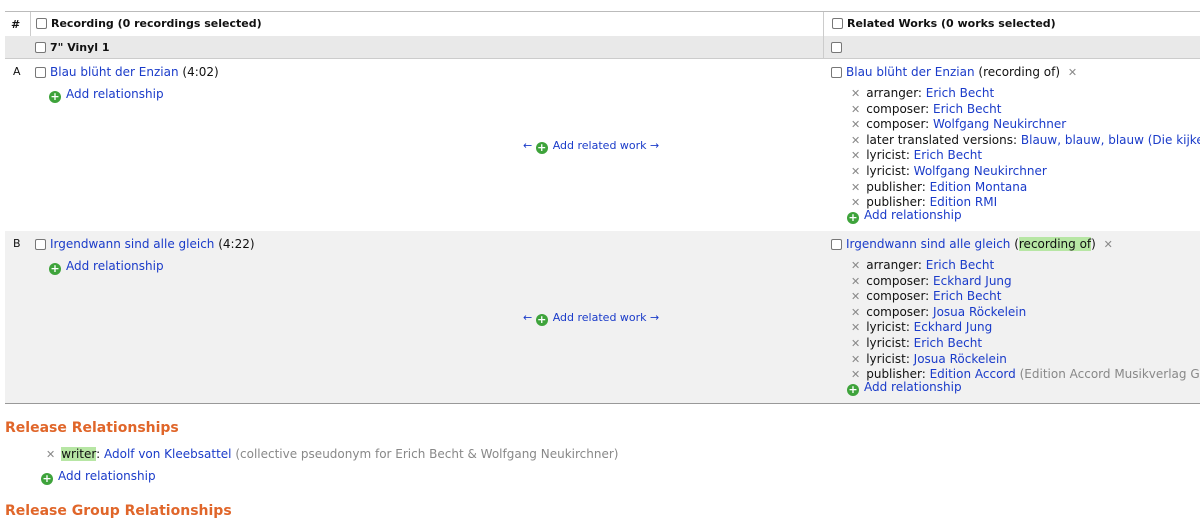  What do you see at coordinates (132, 244) in the screenshot?
I see `recording-link: Irgendwann sind alle gleich` at bounding box center [132, 244].